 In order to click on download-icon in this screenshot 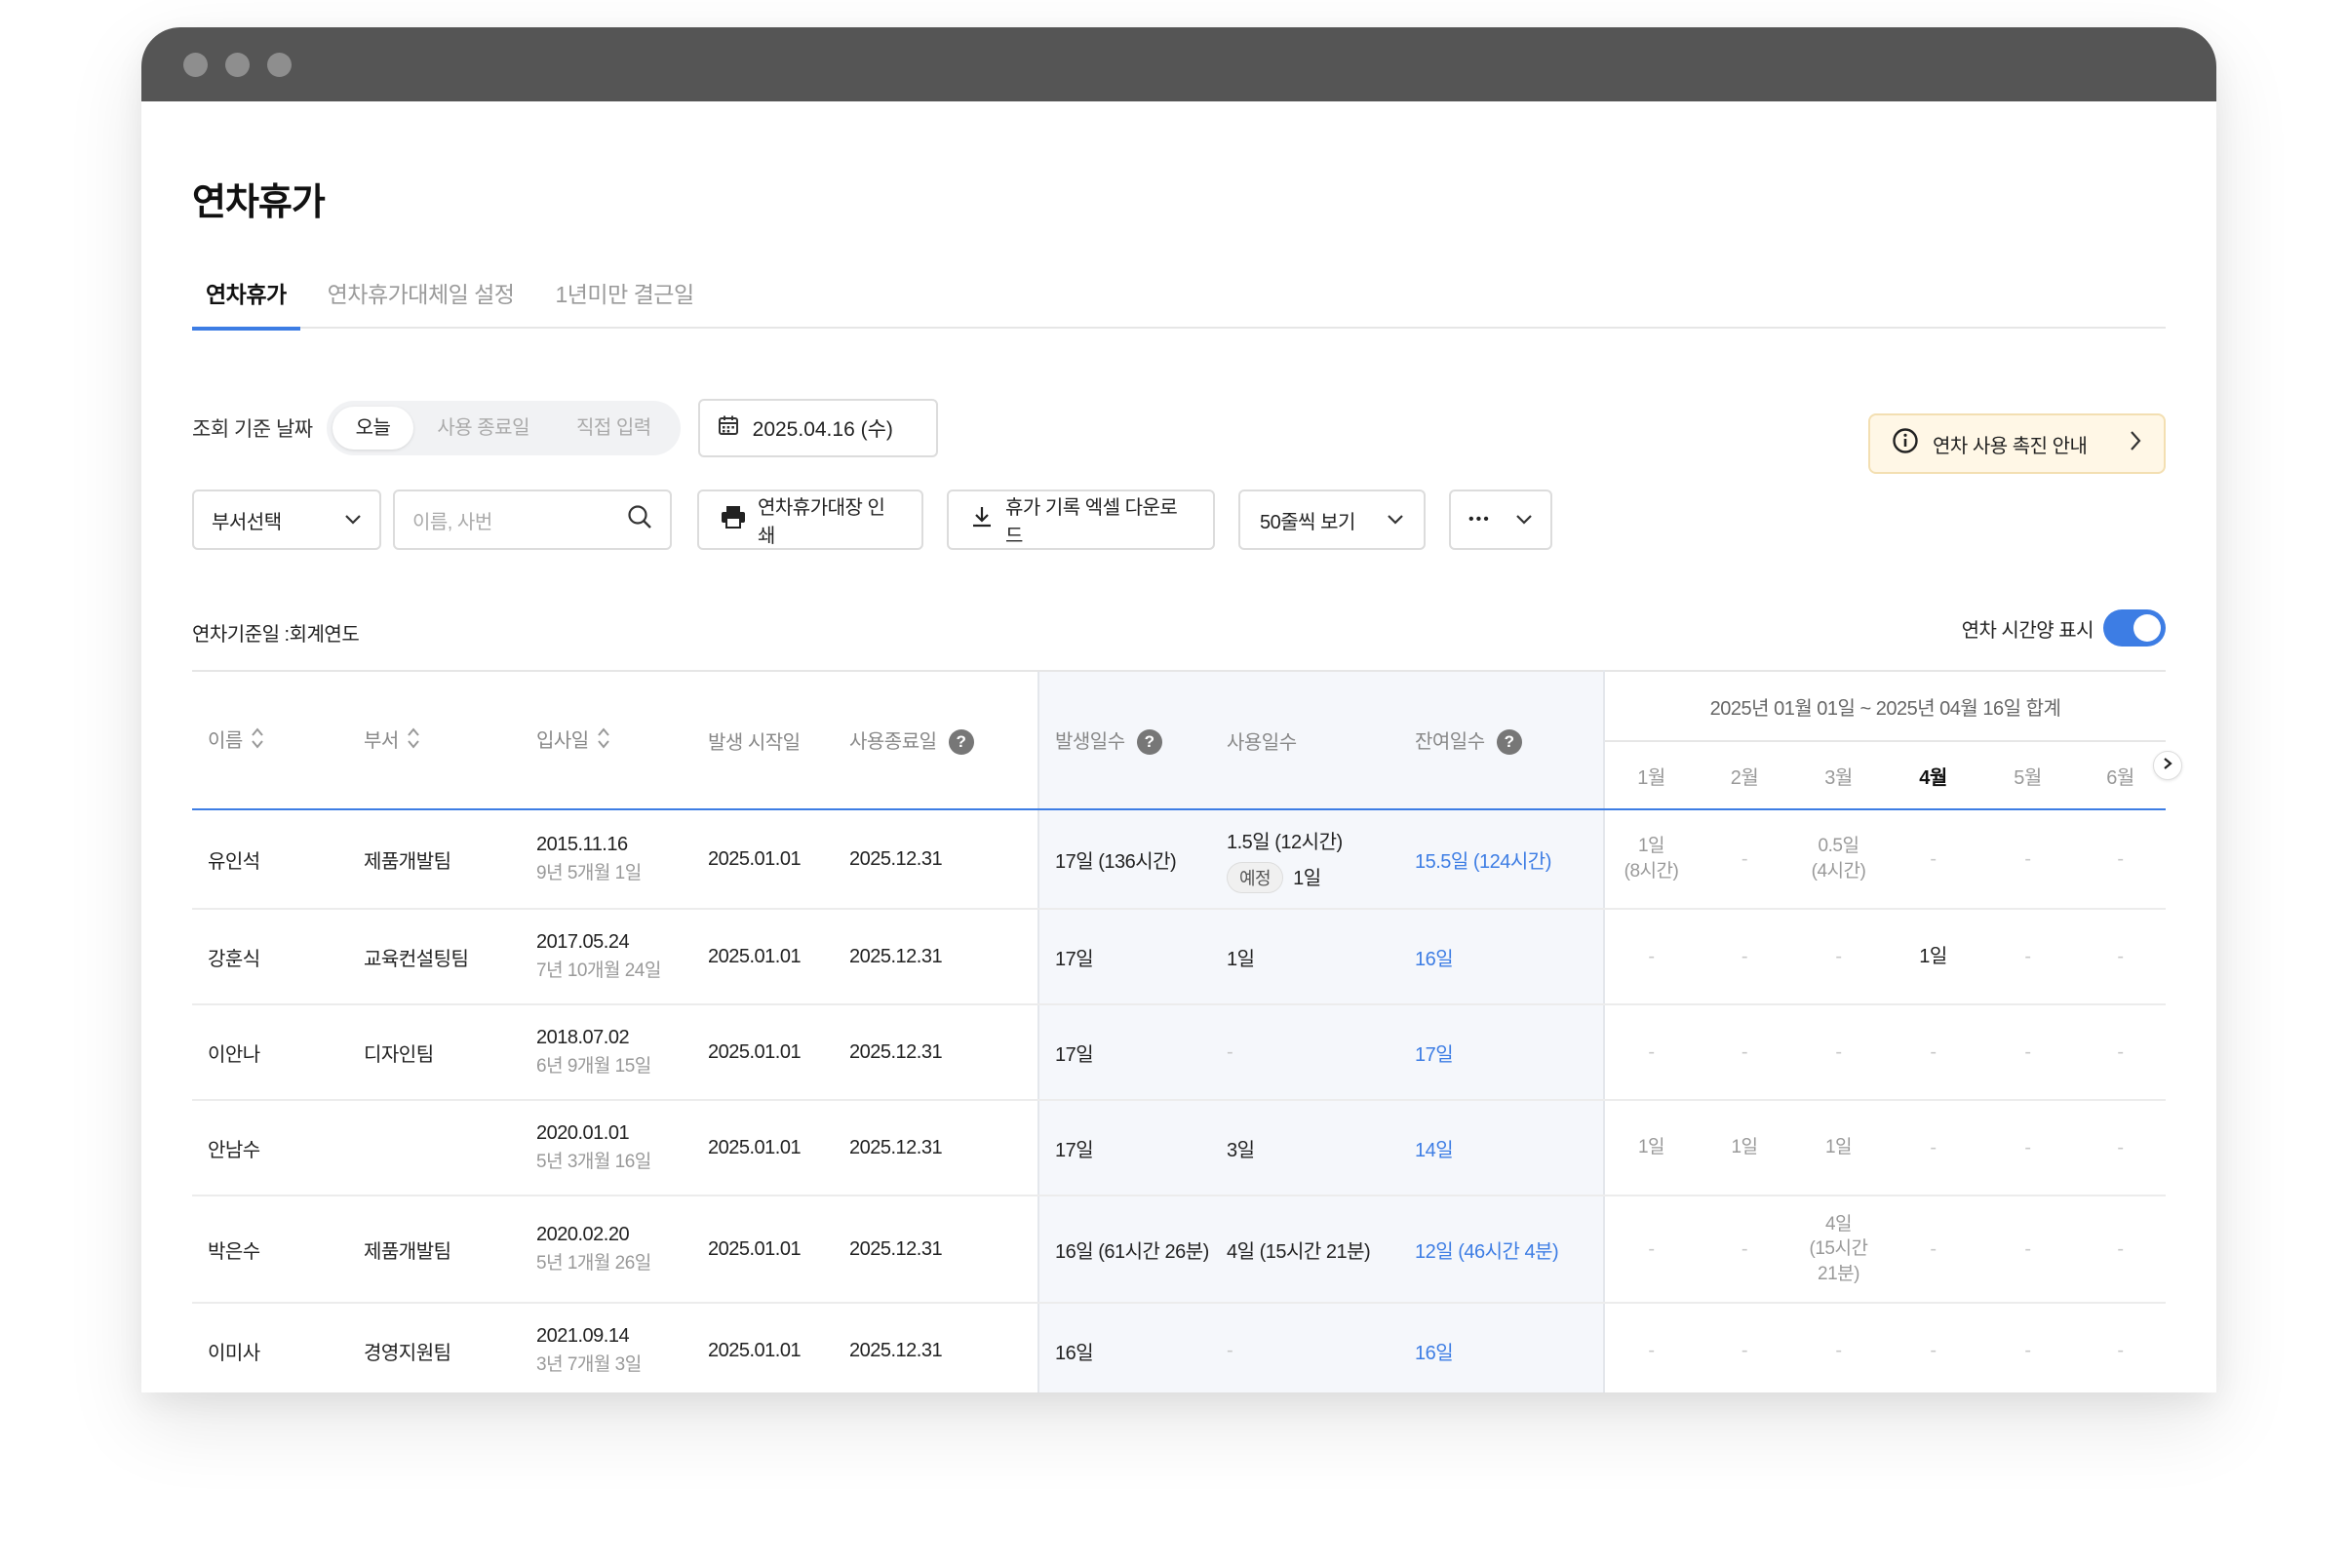, I will do `click(982, 519)`.